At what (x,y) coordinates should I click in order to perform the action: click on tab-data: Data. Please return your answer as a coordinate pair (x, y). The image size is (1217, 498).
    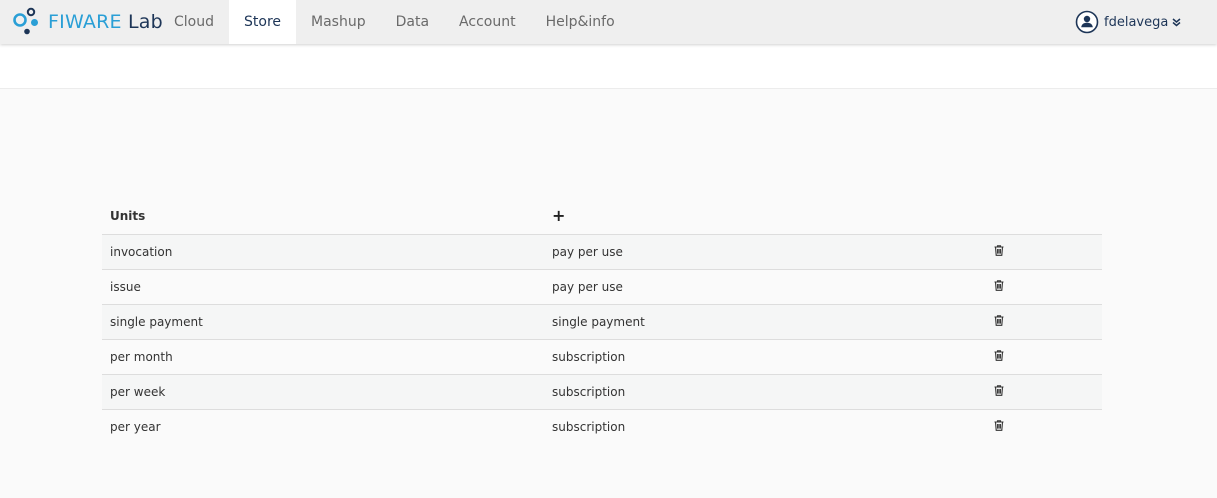
    Looking at the image, I should click on (412, 22).